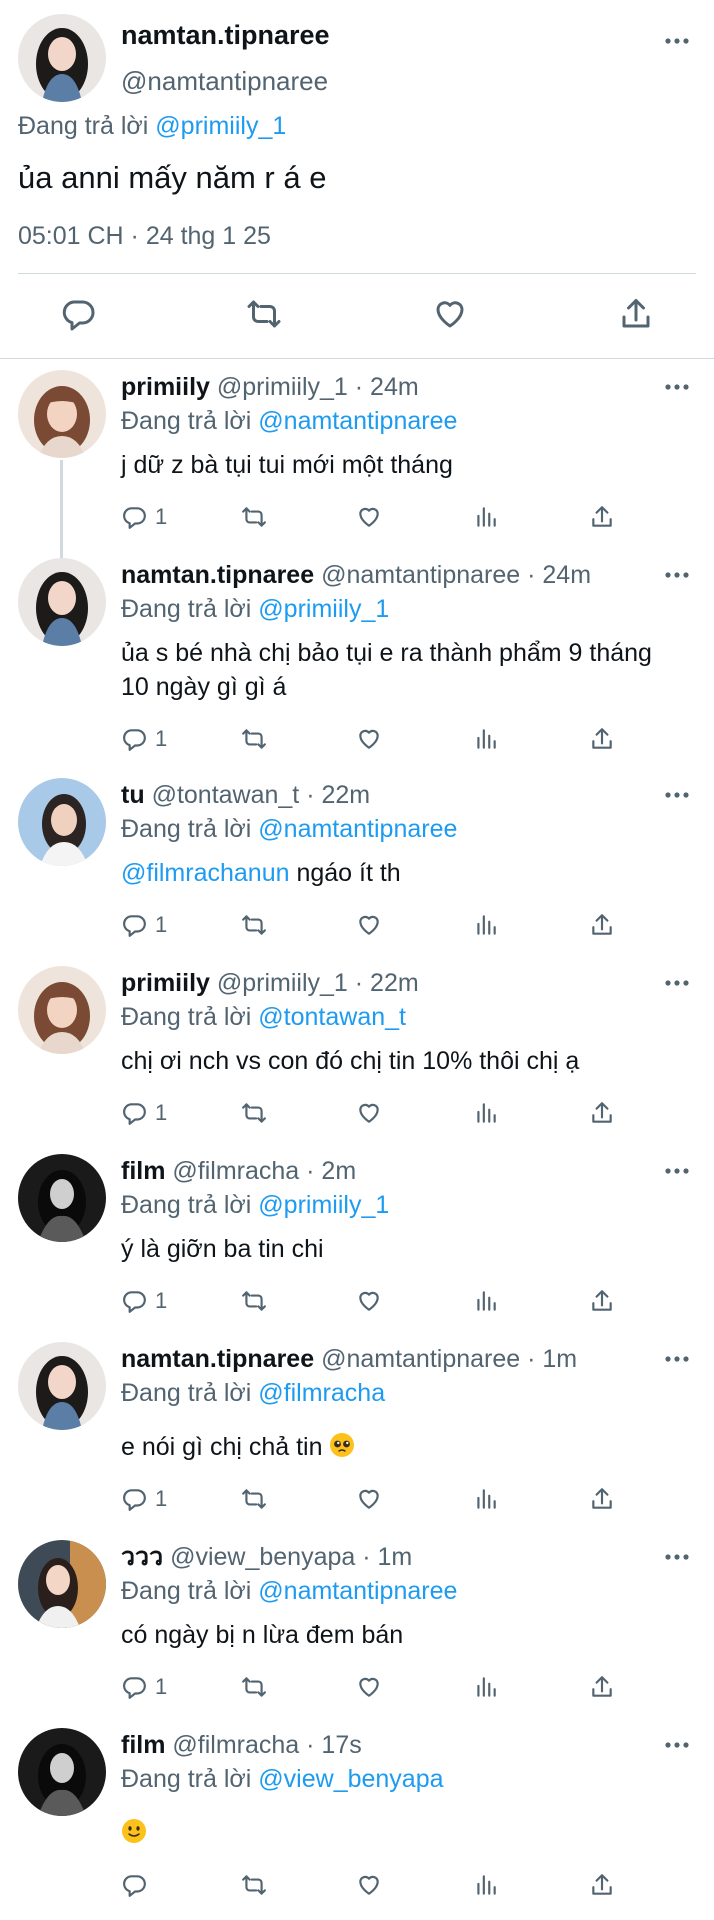 The image size is (714, 1920). I want to click on reply-count: 1, so click(161, 1686).